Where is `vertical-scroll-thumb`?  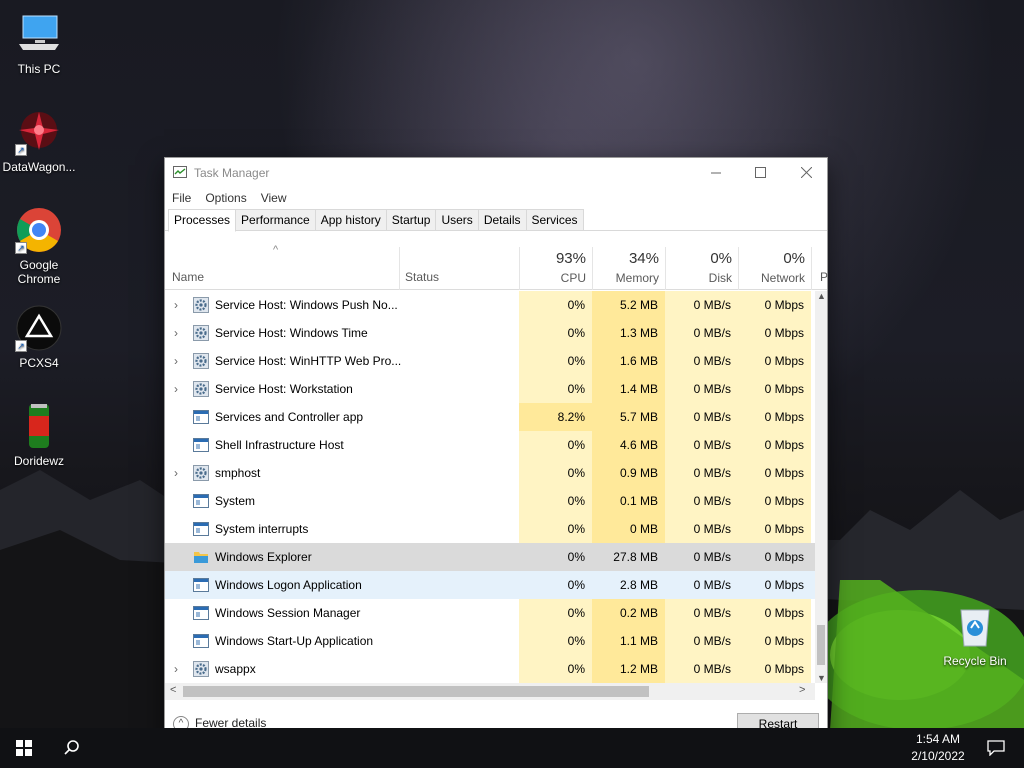 vertical-scroll-thumb is located at coordinates (821, 645).